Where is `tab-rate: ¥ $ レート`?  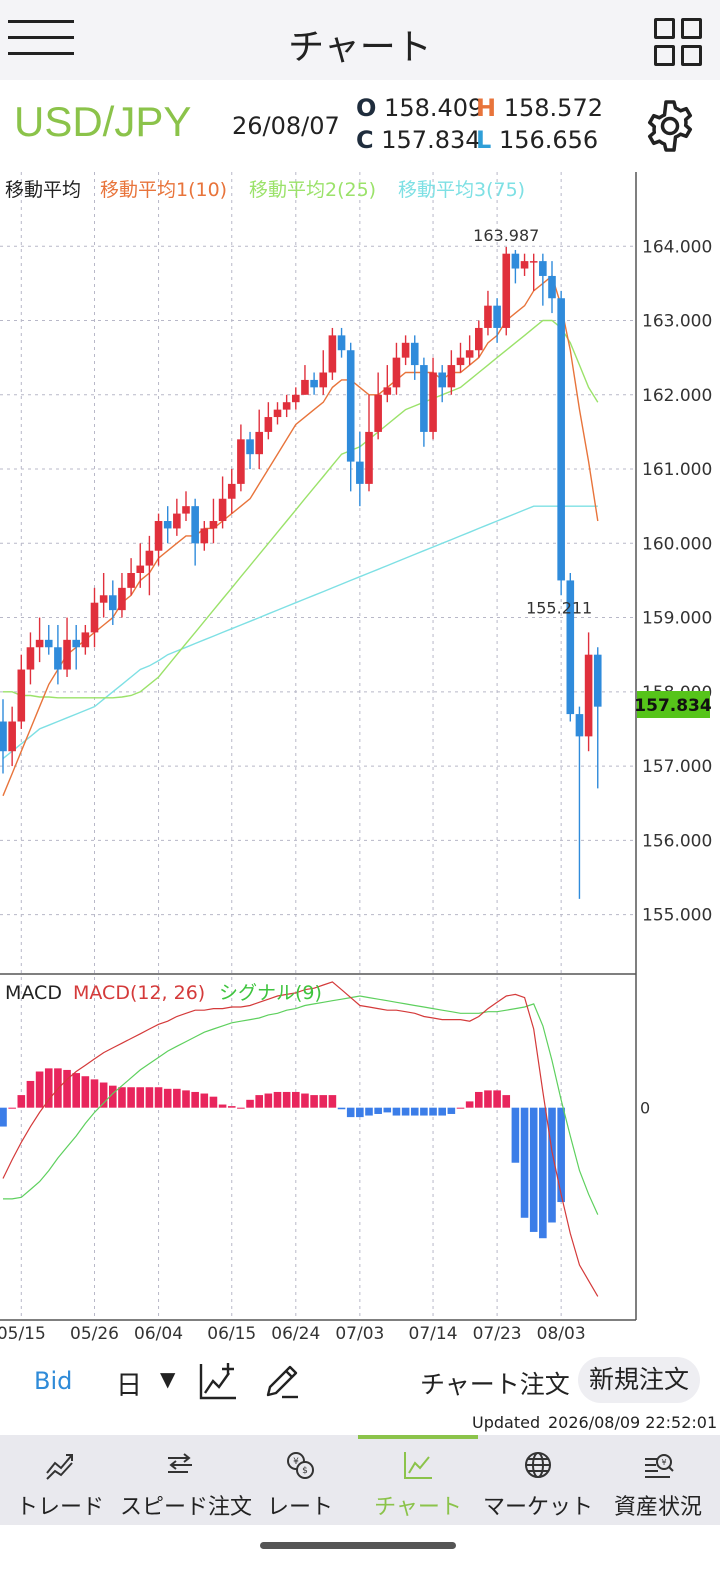
tab-rate: ¥ $ レート is located at coordinates (300, 1480).